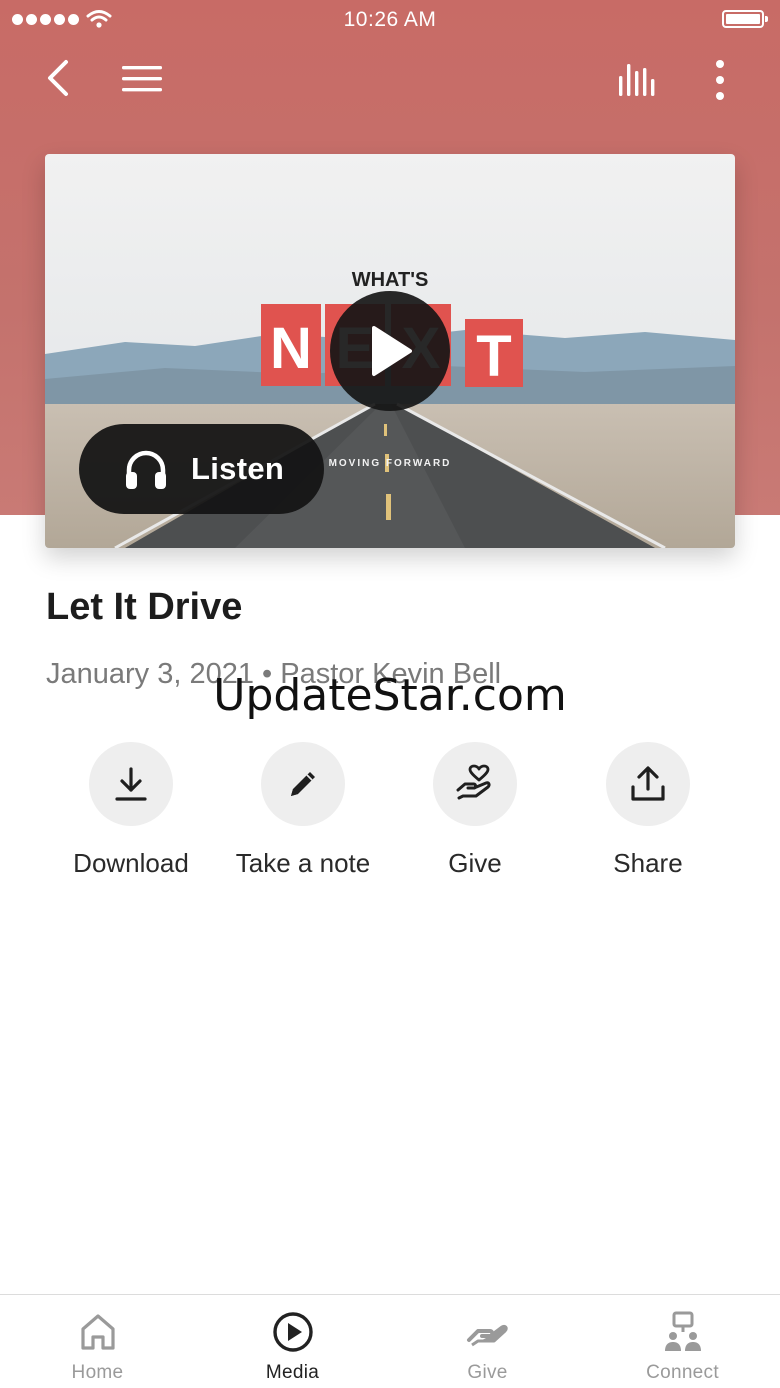 The image size is (780, 1388). I want to click on audio-levels-button, so click(638, 80).